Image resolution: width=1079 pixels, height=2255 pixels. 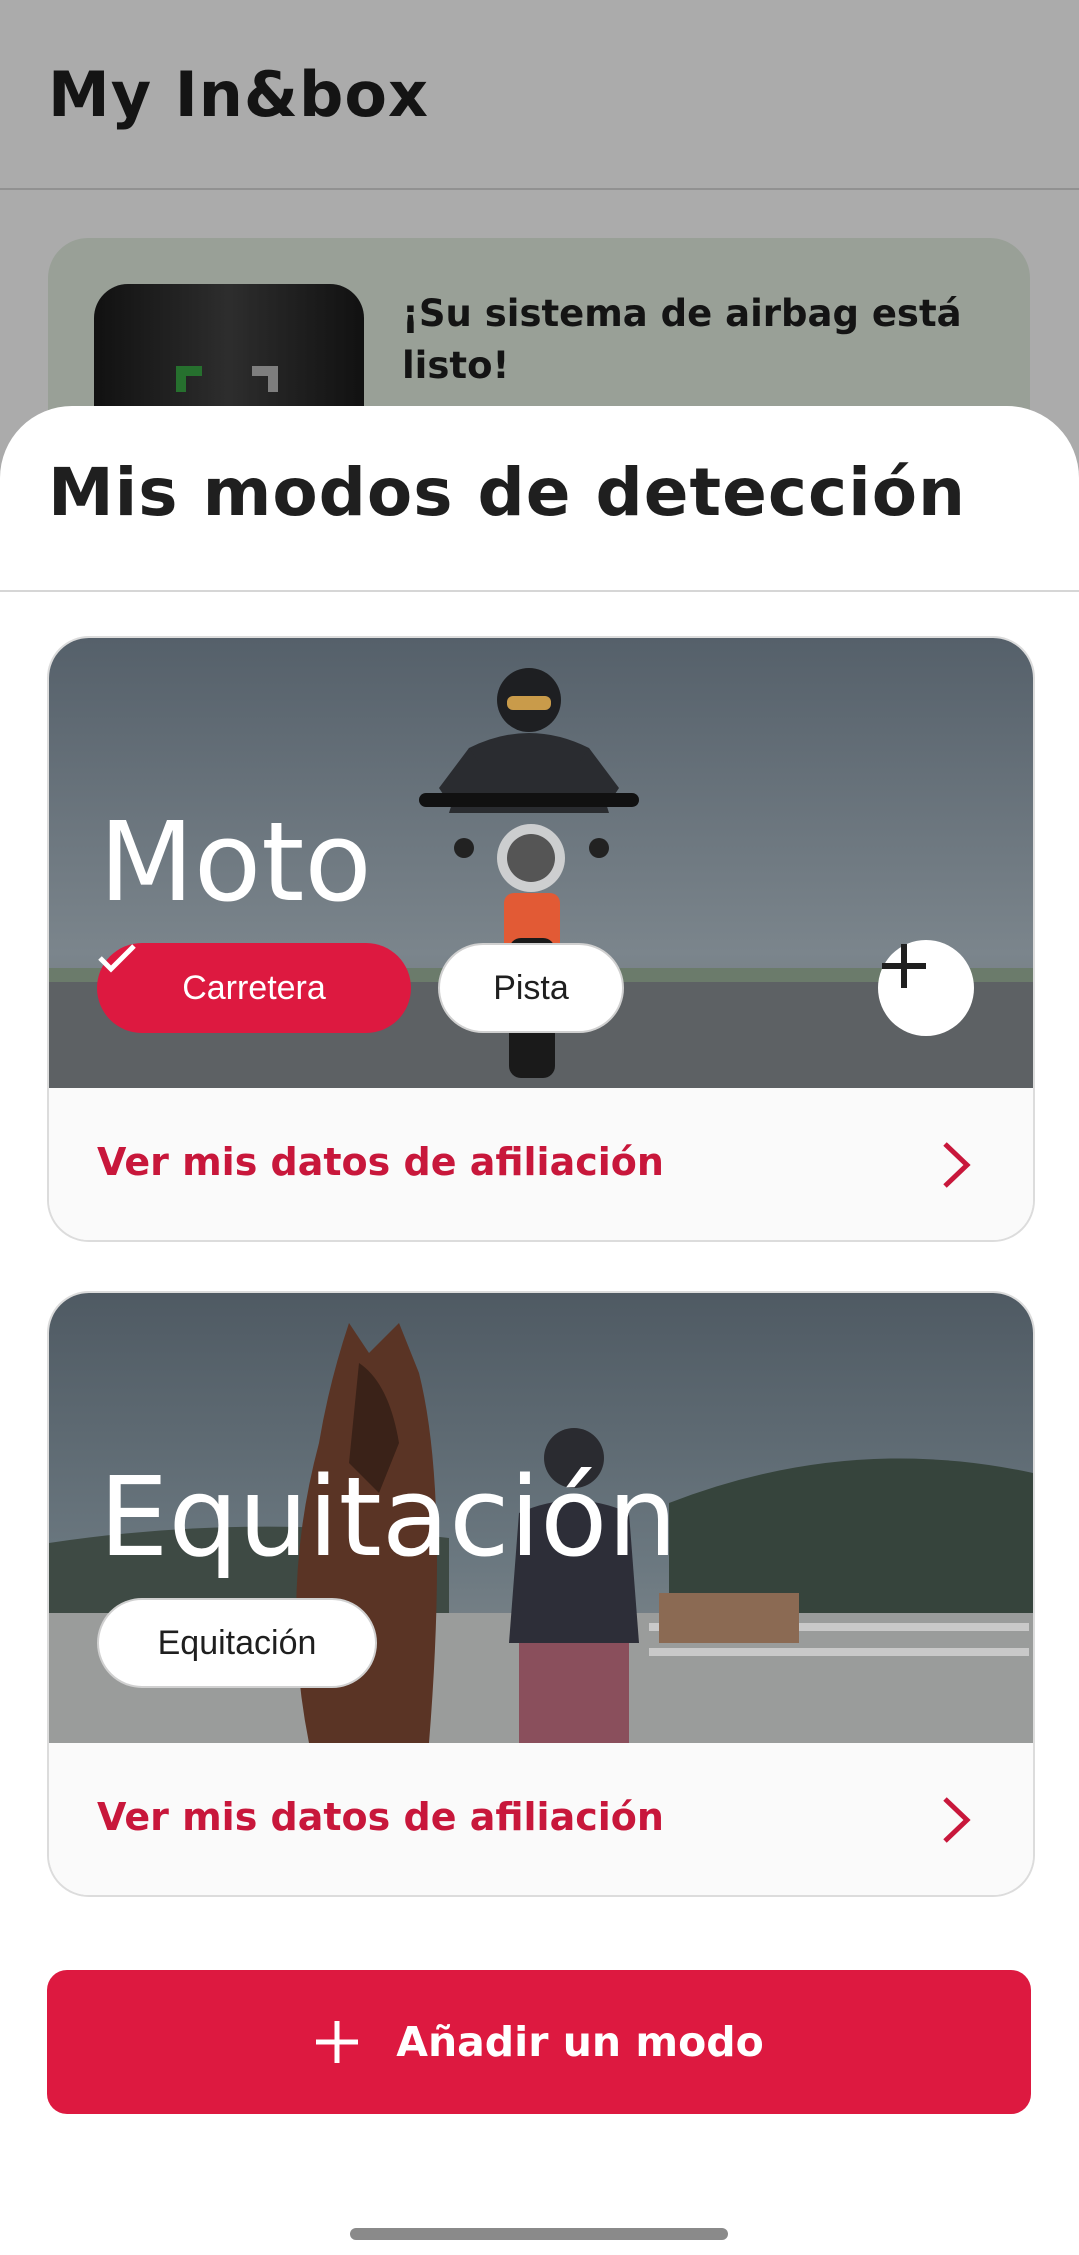 I want to click on check-icon, so click(x=117, y=958).